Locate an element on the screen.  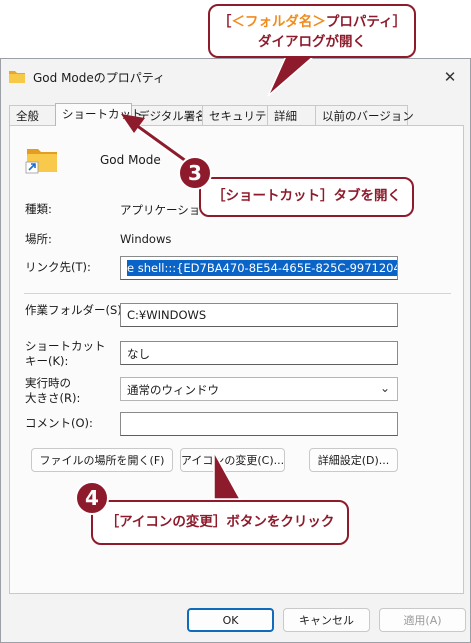
callout-dialog-opens: ダイアログが開く is located at coordinates (312, 42).